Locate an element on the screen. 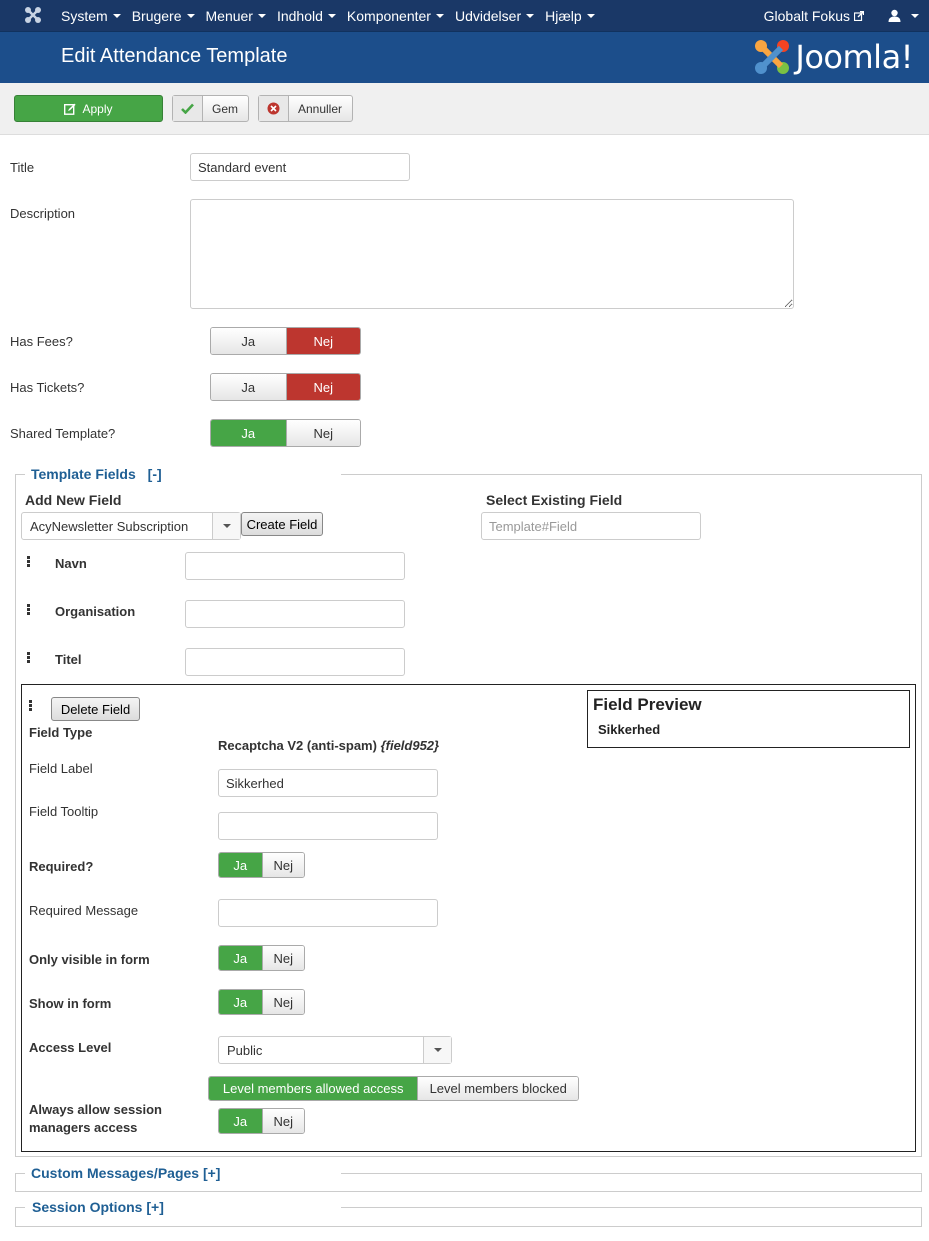 This screenshot has width=929, height=1241. apply-button: Apply is located at coordinates (88, 108).